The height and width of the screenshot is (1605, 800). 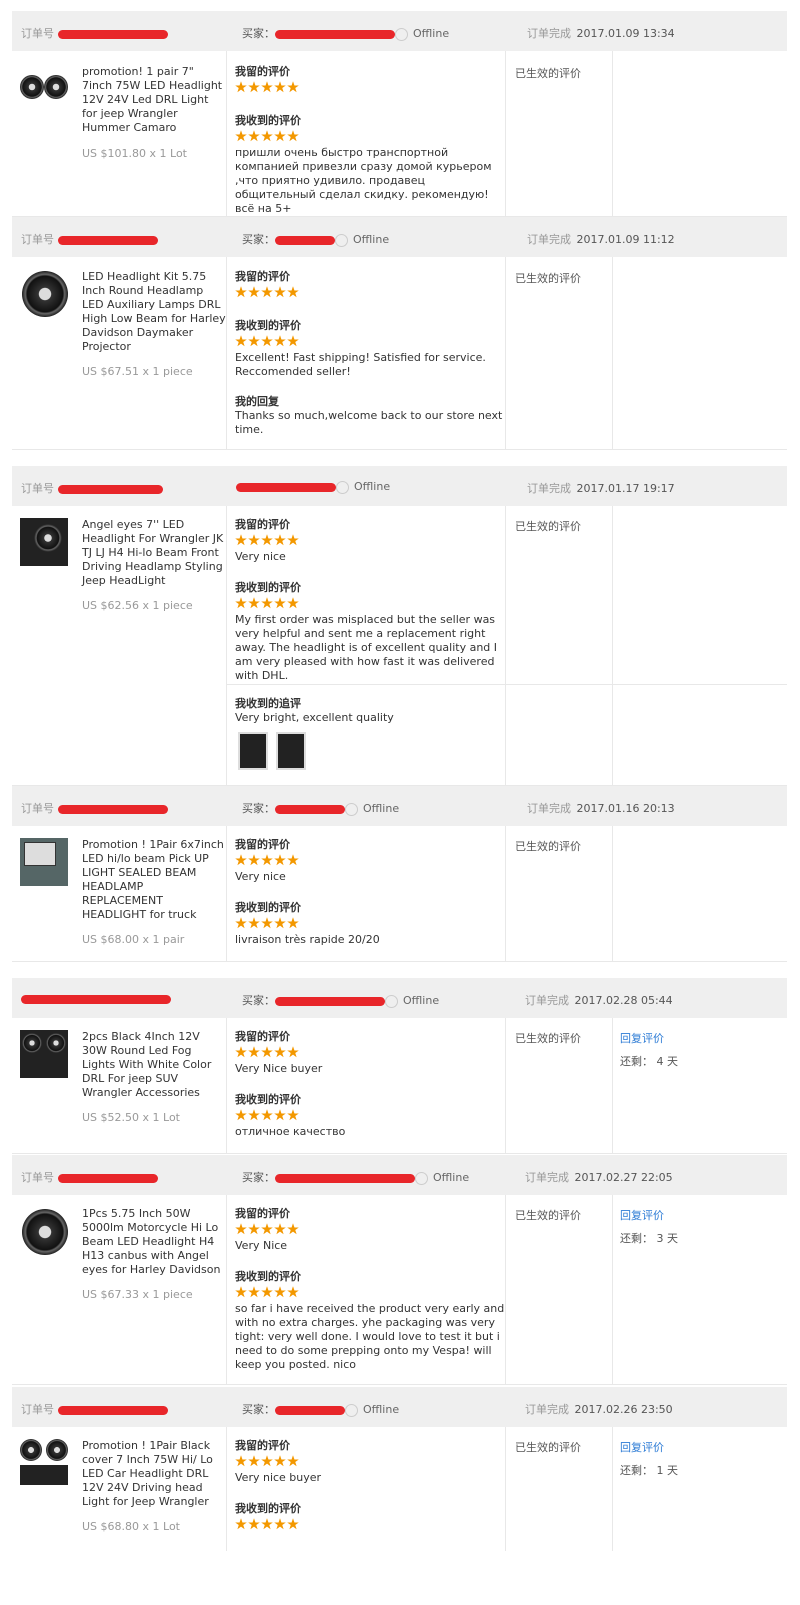 I want to click on order-timestamp: 2017.02.27 22:05, so click(x=623, y=1177).